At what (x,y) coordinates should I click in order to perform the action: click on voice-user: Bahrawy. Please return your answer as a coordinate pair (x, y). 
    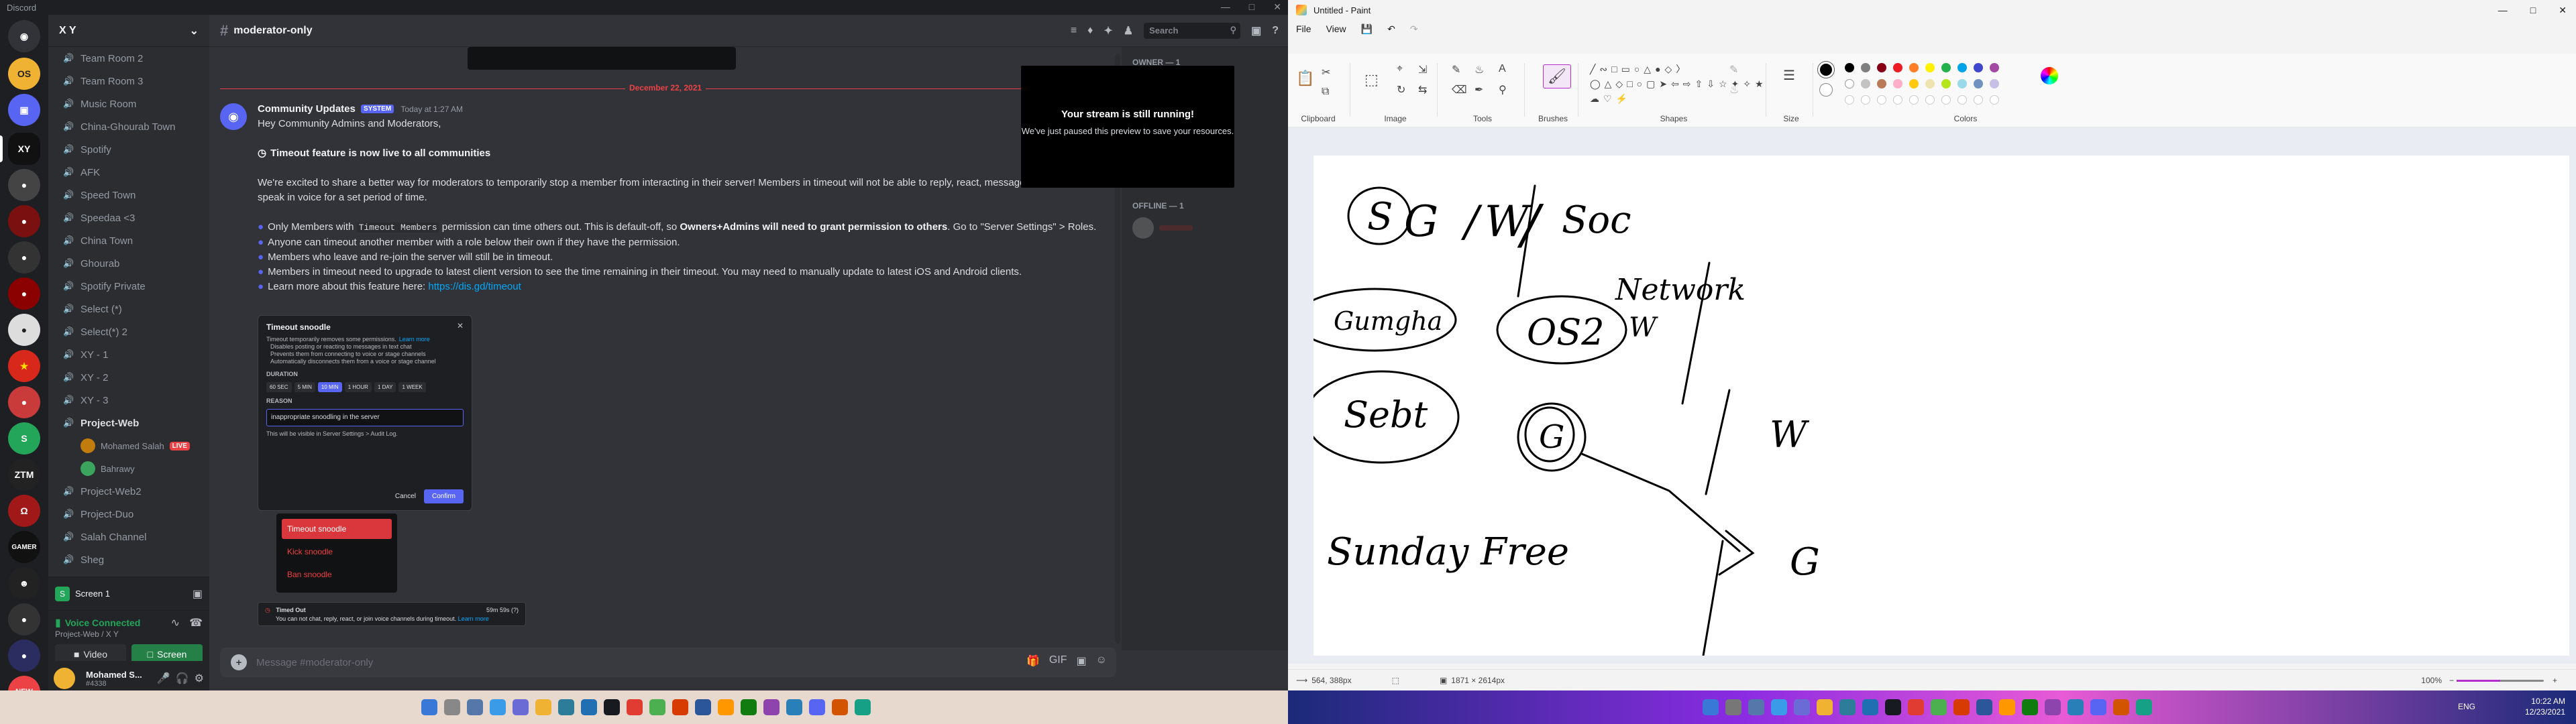
    Looking at the image, I should click on (129, 468).